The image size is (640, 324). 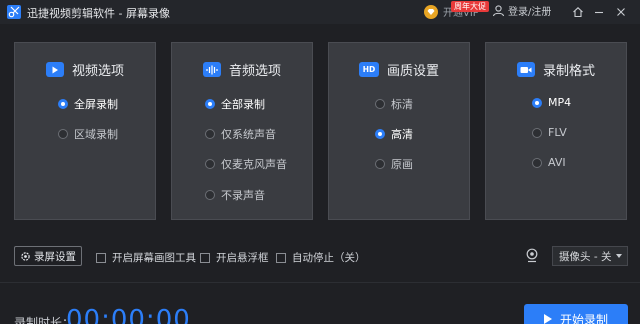 What do you see at coordinates (54, 69) in the screenshot?
I see `video-icon` at bounding box center [54, 69].